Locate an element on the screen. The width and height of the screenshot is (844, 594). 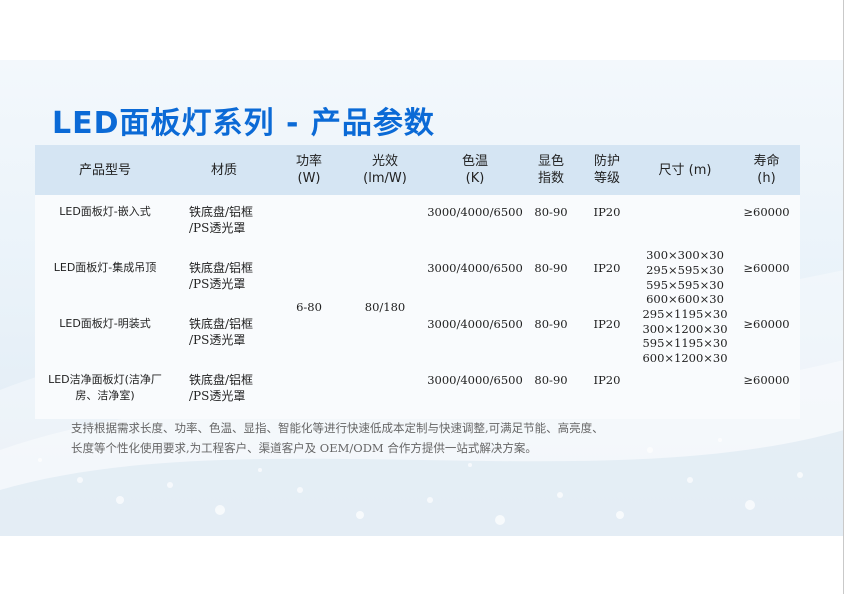
efficacy-cell: 80/180 is located at coordinates (385, 307).